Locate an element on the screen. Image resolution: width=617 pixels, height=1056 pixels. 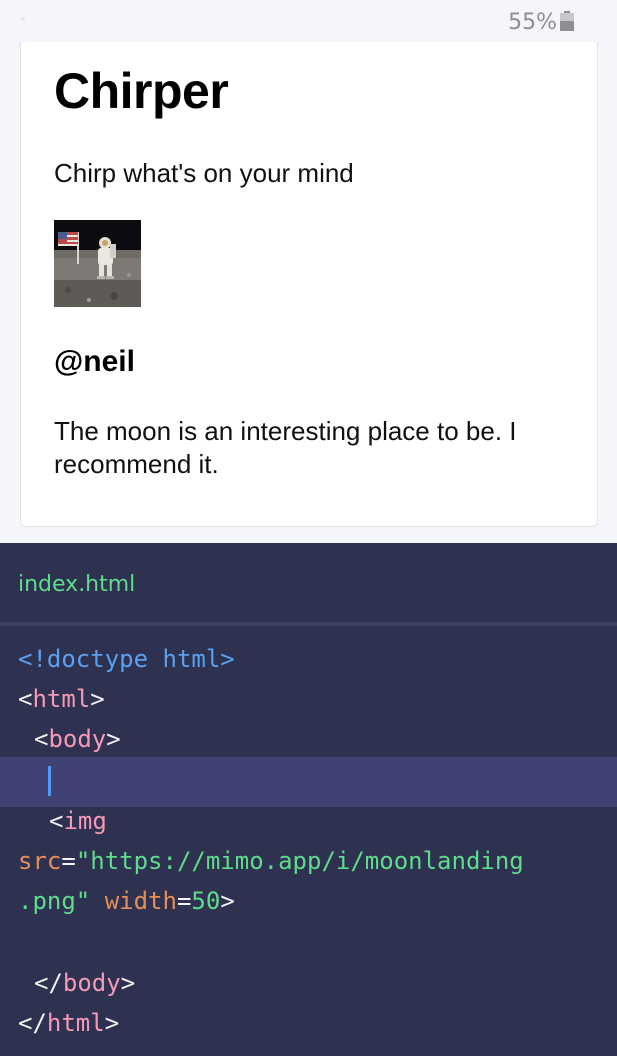
battery-icon is located at coordinates (567, 21).